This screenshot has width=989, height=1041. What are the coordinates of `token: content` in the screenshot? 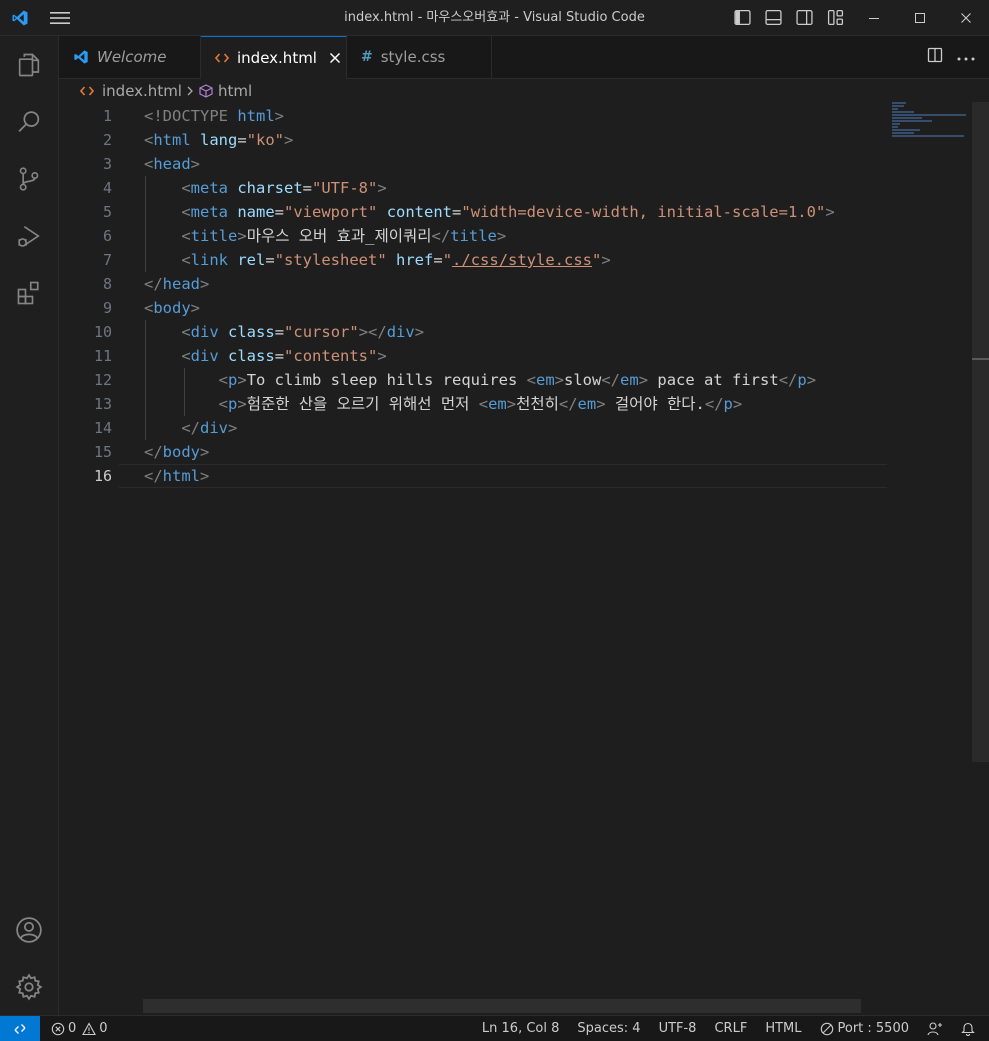 It's located at (419, 212).